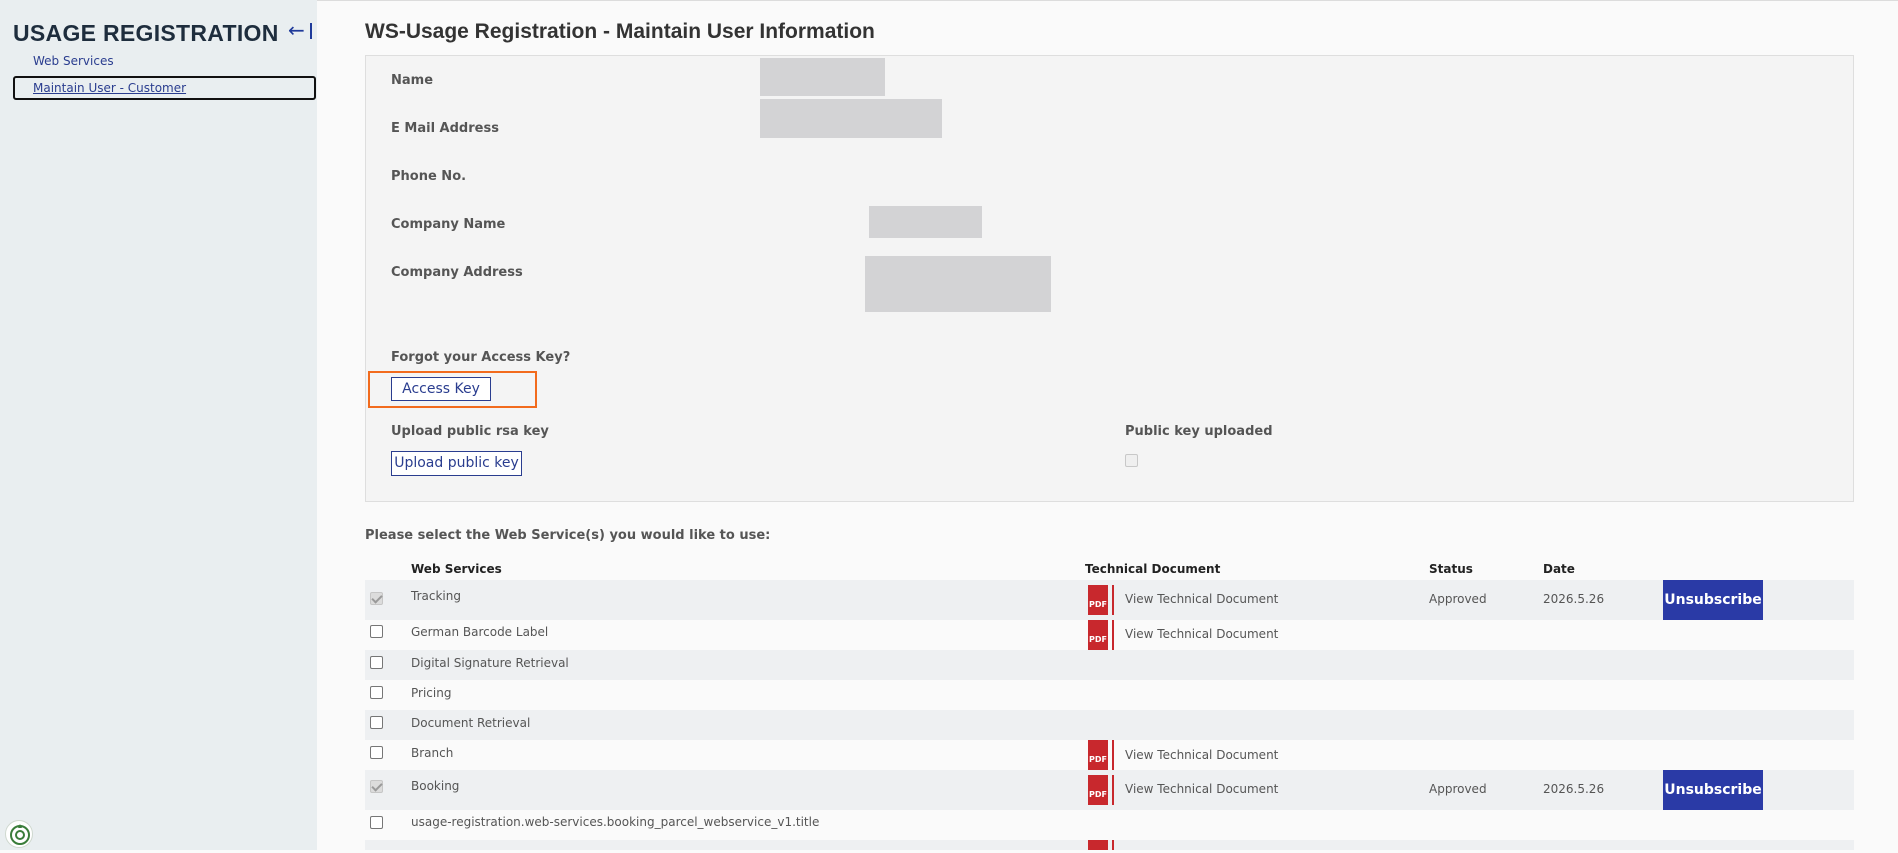  I want to click on app-logo-icon, so click(19, 834).